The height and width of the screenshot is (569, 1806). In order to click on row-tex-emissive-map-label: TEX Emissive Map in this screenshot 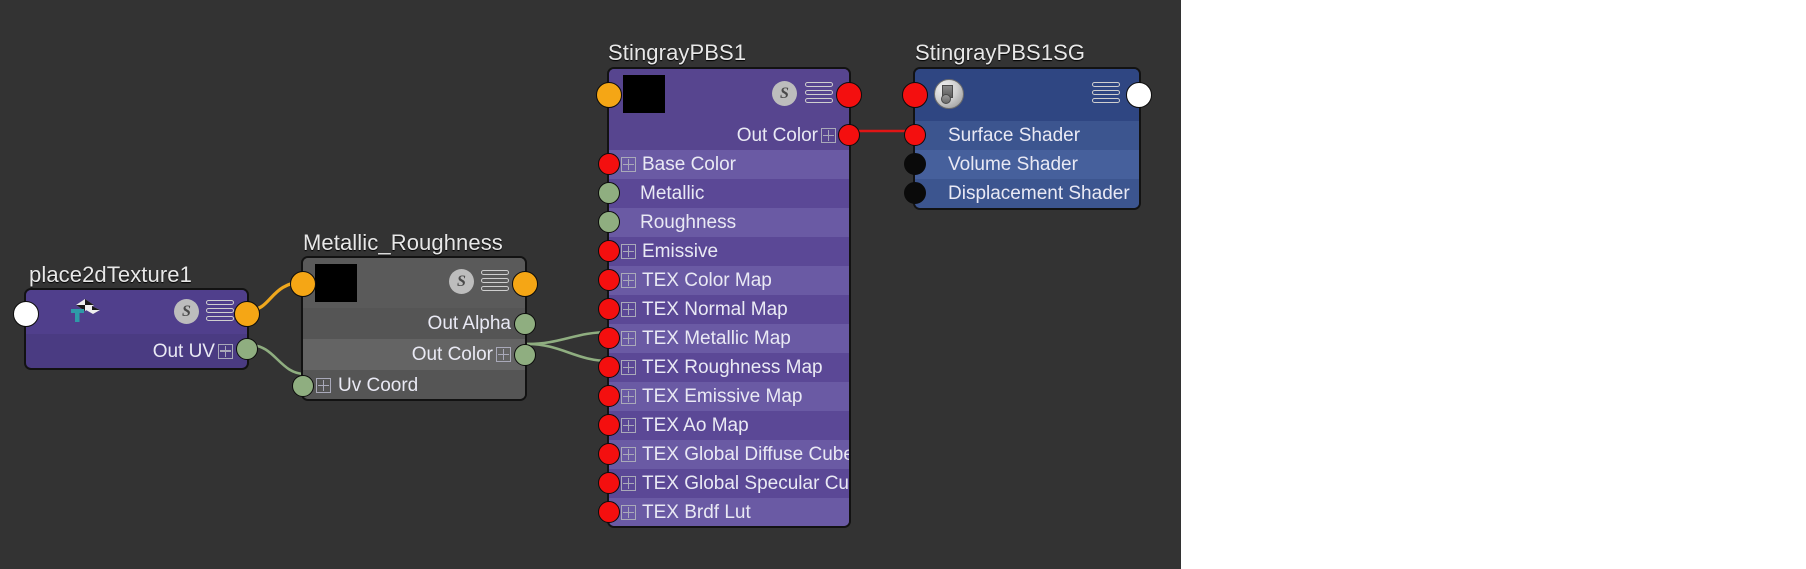, I will do `click(722, 396)`.